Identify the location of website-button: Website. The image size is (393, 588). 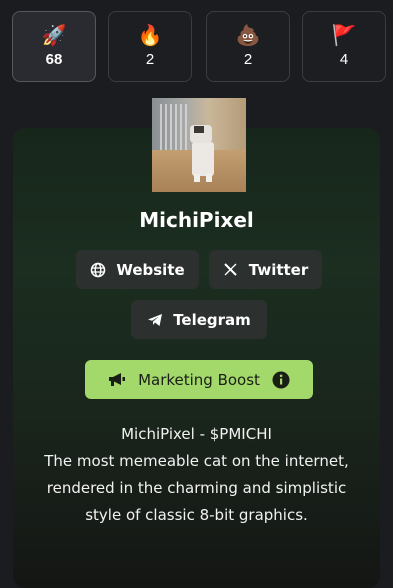
(137, 269).